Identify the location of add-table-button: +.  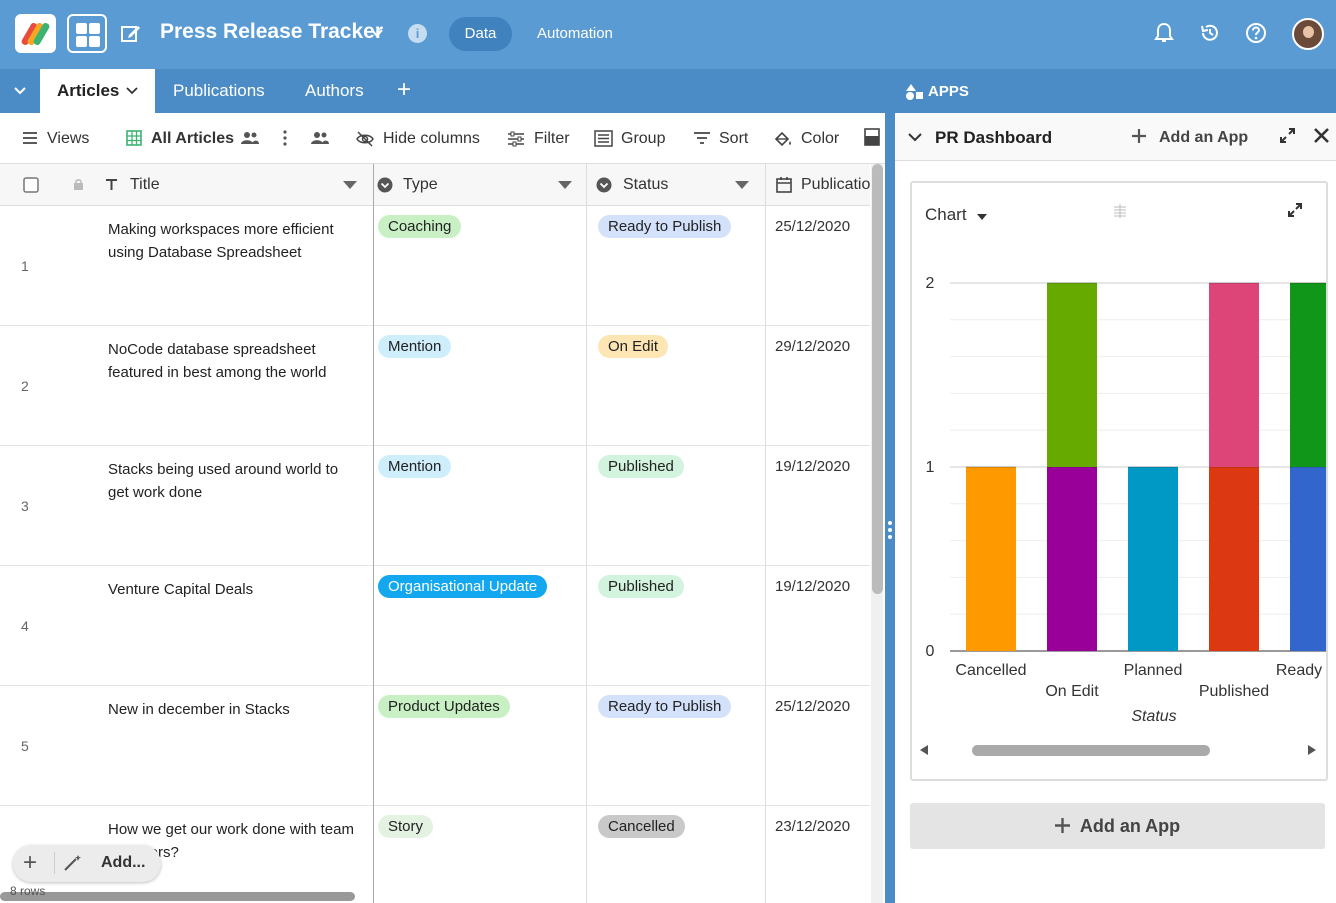
(404, 90).